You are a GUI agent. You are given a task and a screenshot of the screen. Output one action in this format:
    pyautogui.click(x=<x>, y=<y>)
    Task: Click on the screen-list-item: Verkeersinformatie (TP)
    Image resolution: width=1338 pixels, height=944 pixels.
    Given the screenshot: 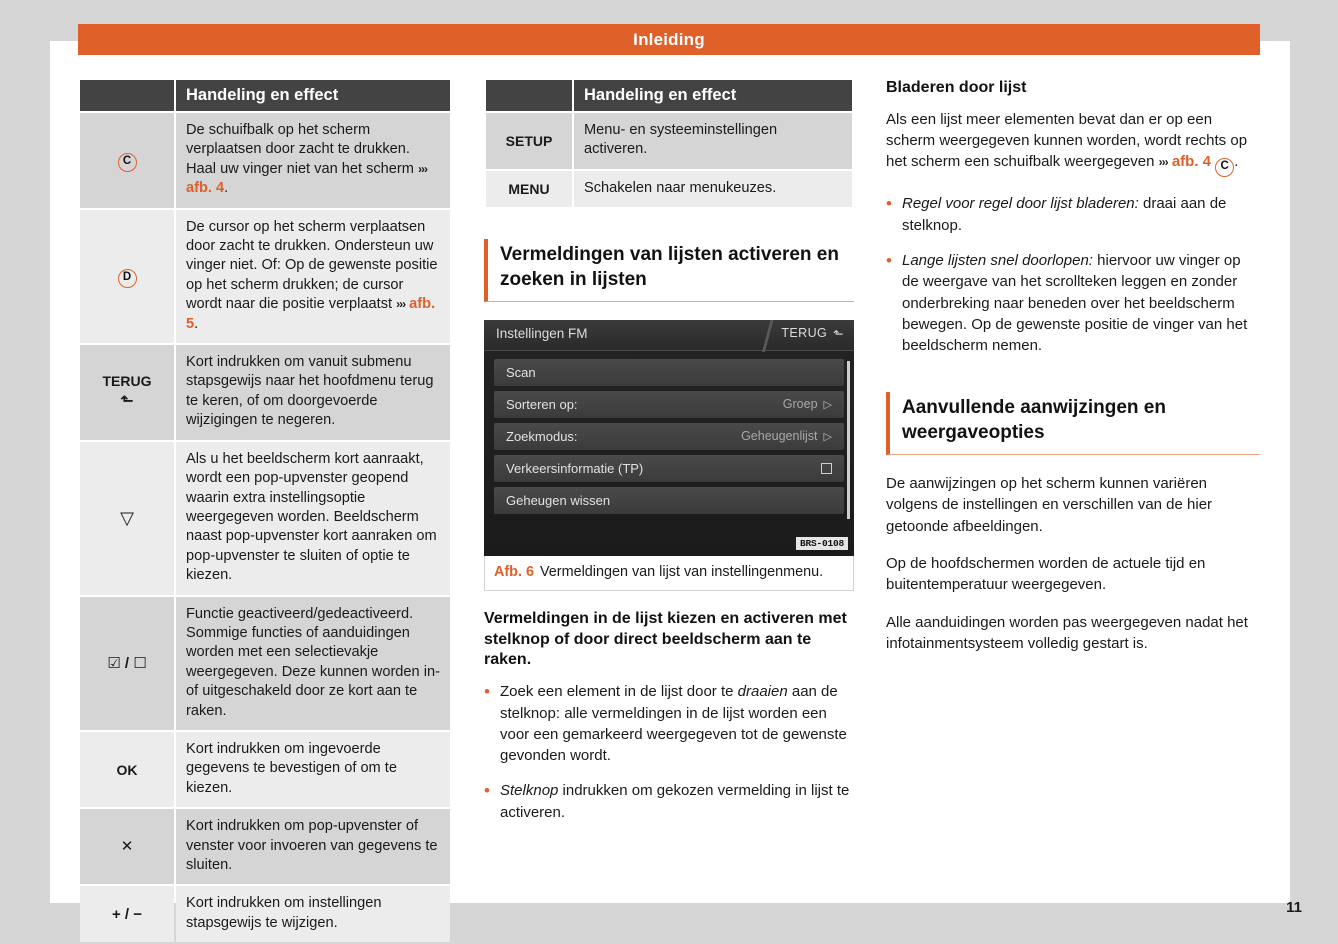 What is the action you would take?
    pyautogui.click(x=669, y=468)
    